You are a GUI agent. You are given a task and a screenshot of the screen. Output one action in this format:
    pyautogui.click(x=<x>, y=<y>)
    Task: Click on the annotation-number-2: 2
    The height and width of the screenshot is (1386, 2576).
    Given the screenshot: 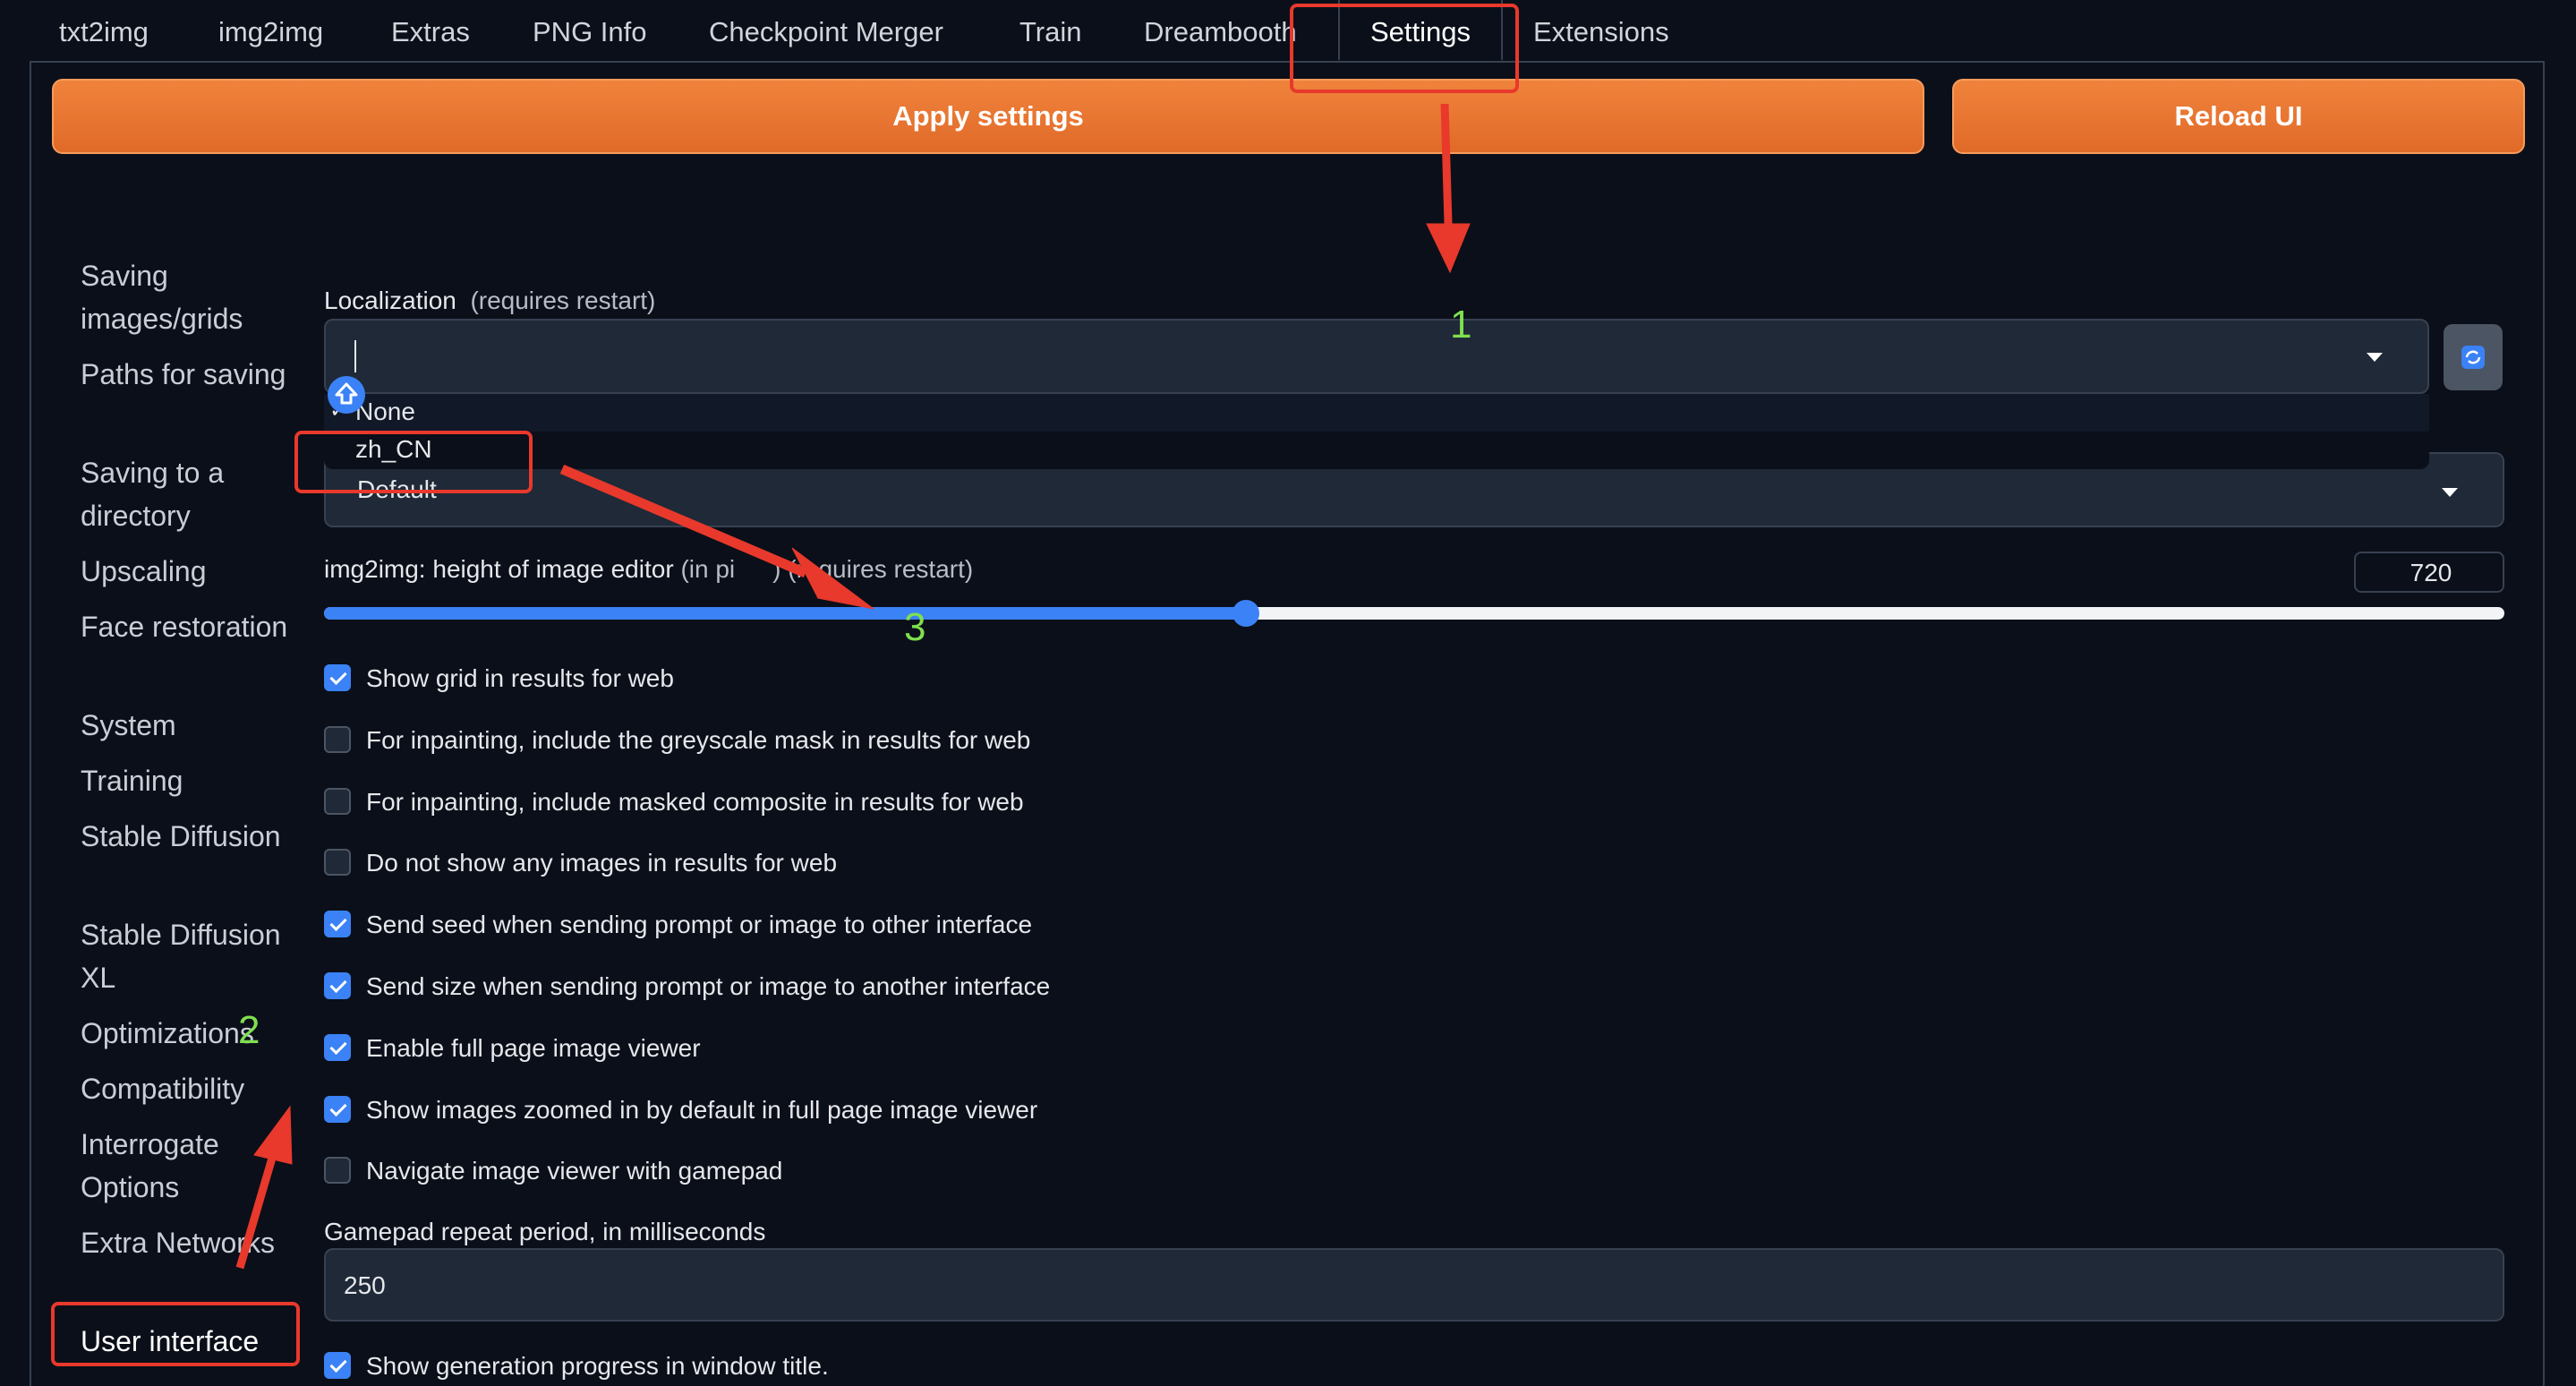 What is the action you would take?
    pyautogui.click(x=249, y=1030)
    